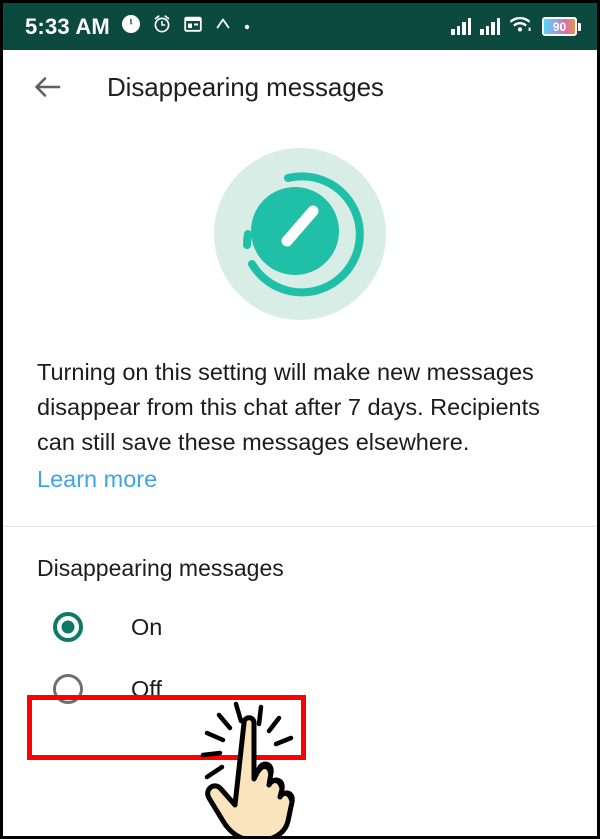  I want to click on status-bar-clock: 5:33 AM, so click(67, 26).